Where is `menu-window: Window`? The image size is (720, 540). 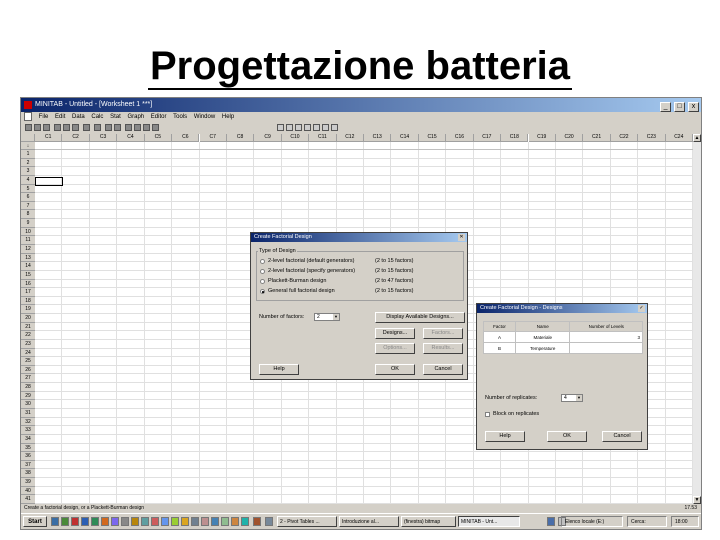
menu-window: Window is located at coordinates (204, 117).